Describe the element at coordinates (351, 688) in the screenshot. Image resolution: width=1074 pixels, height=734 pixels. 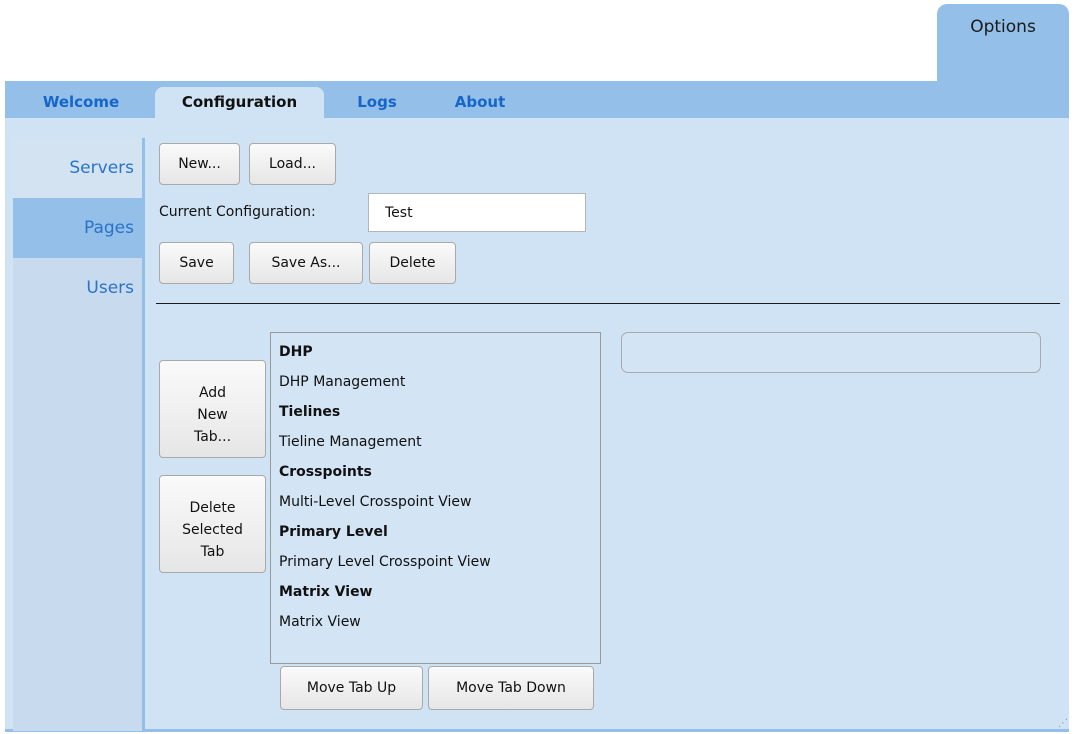
I see `move-tab-up-button: Move Tab Up` at that location.